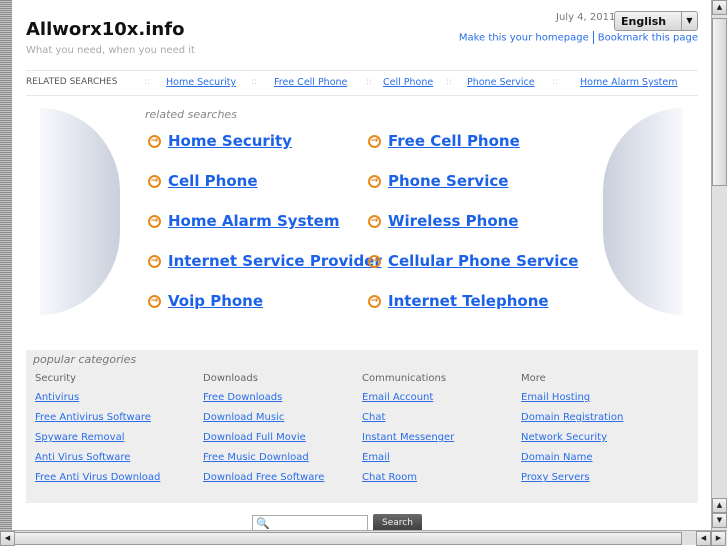  I want to click on related-link: → Home Security, so click(220, 141).